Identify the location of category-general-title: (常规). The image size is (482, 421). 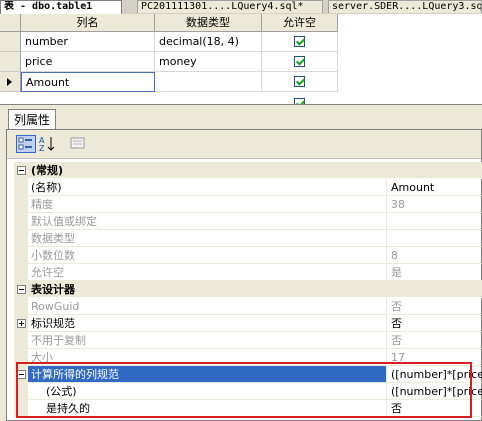
(255, 170).